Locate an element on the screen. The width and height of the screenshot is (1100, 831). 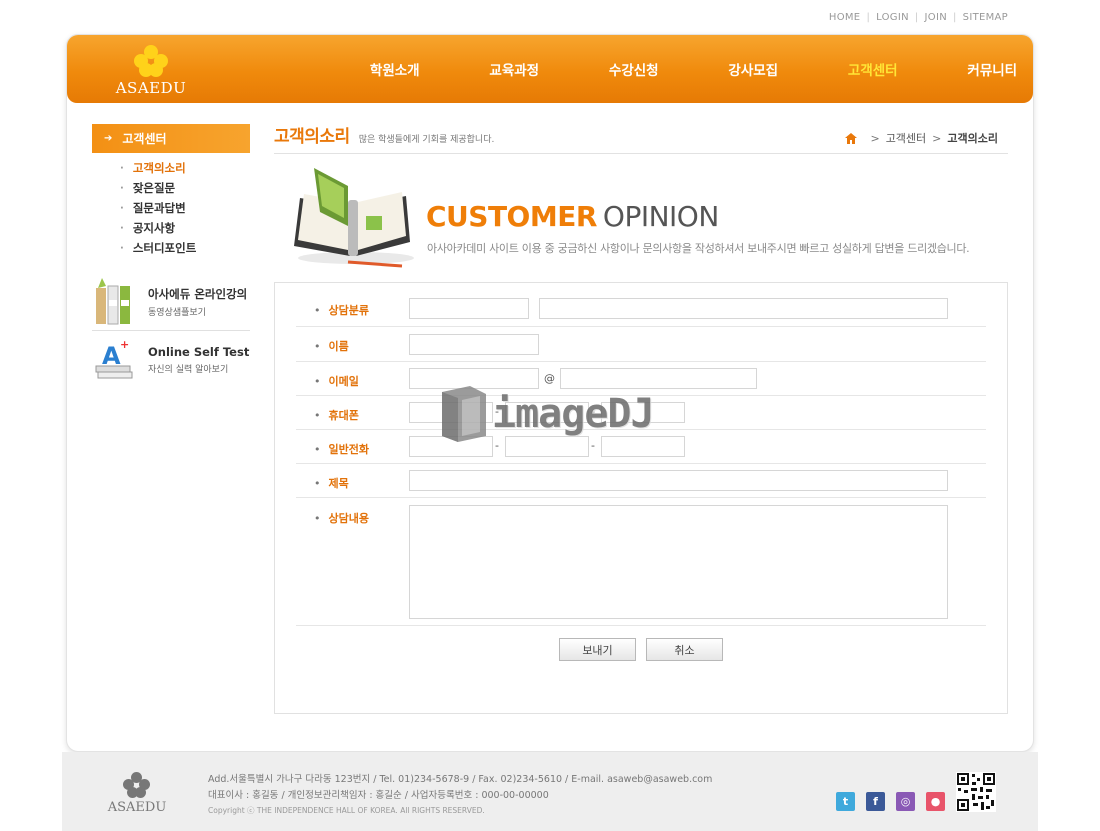
blog-icon: ● is located at coordinates (935, 801).